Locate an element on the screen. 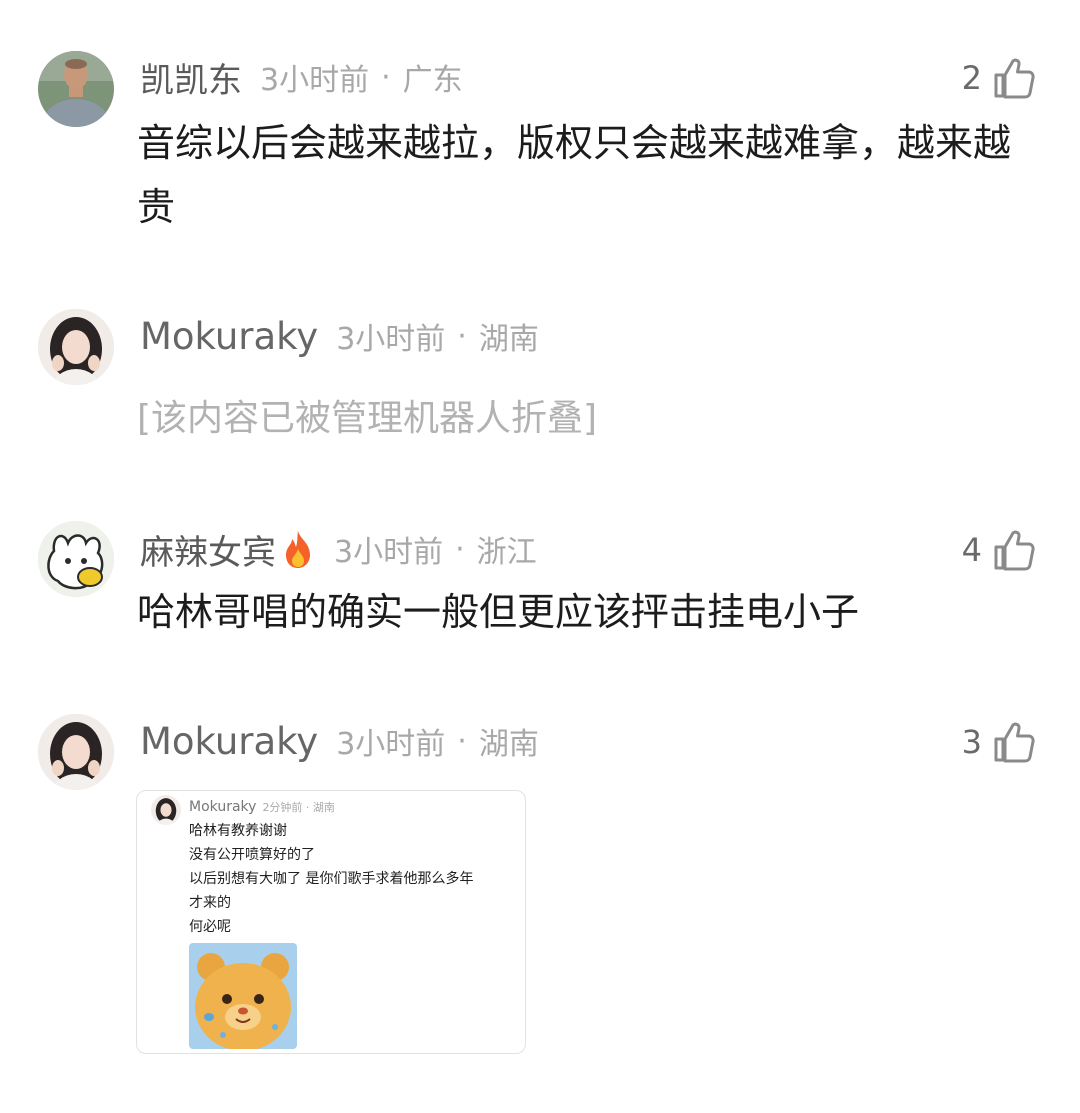 The width and height of the screenshot is (1080, 1113). text-line: 才来的 is located at coordinates (210, 903).